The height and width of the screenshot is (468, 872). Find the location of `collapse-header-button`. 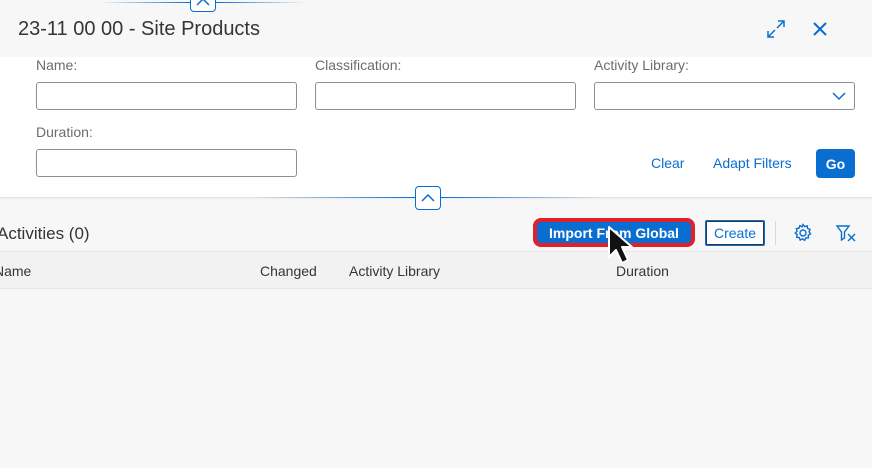

collapse-header-button is located at coordinates (428, 198).